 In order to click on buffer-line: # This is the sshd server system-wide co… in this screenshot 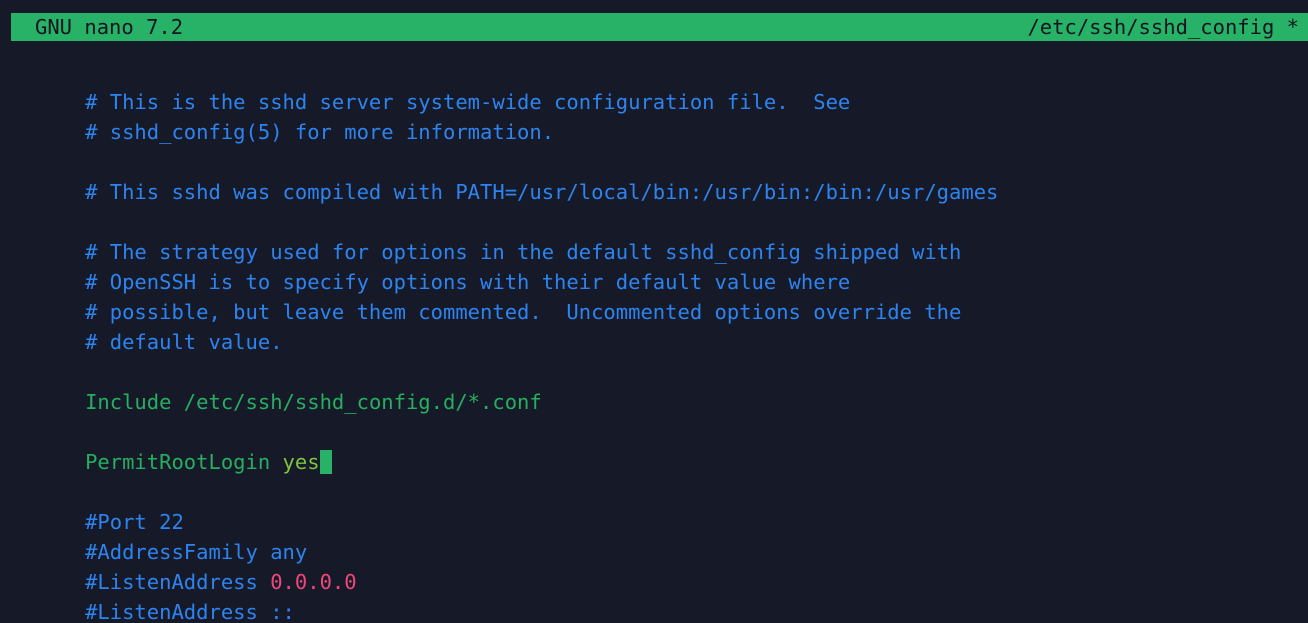, I will do `click(659, 85)`.